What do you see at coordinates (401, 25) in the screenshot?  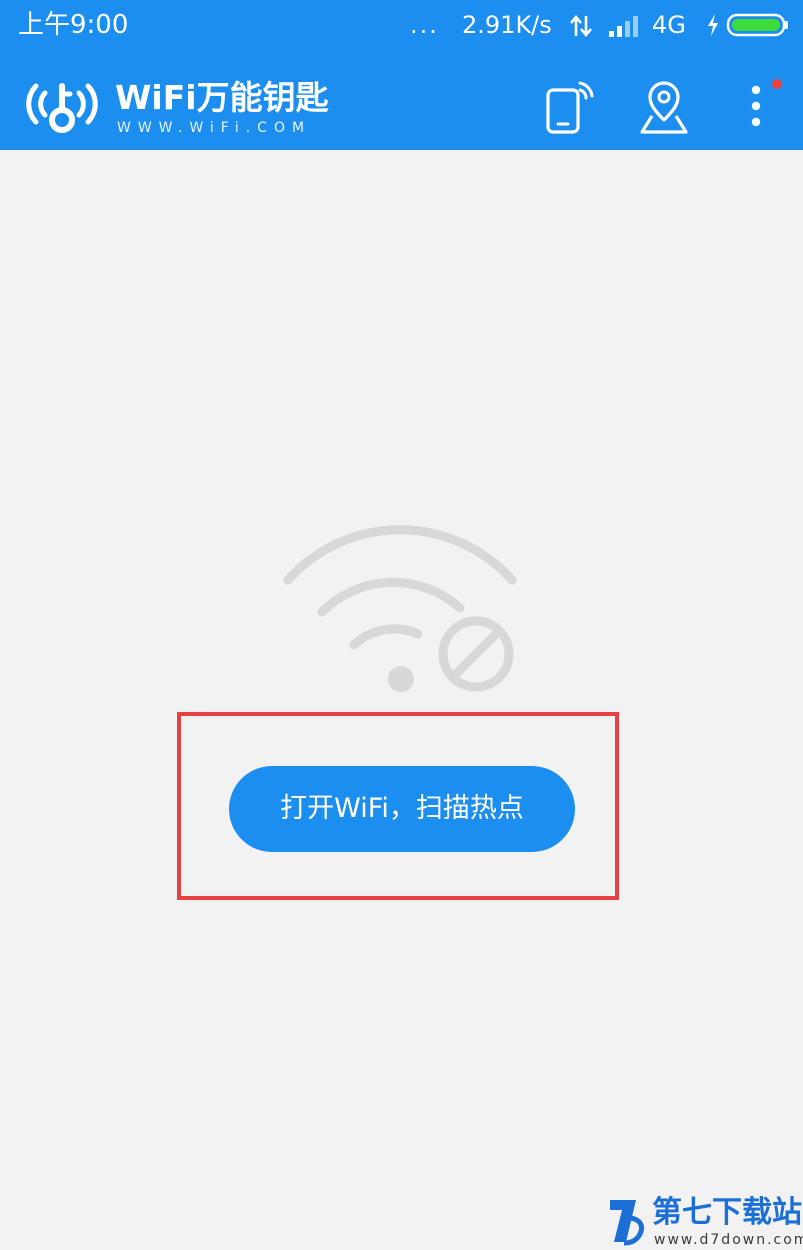 I see `status-bar: 上午9:00 ... 2.91K/s 4G` at bounding box center [401, 25].